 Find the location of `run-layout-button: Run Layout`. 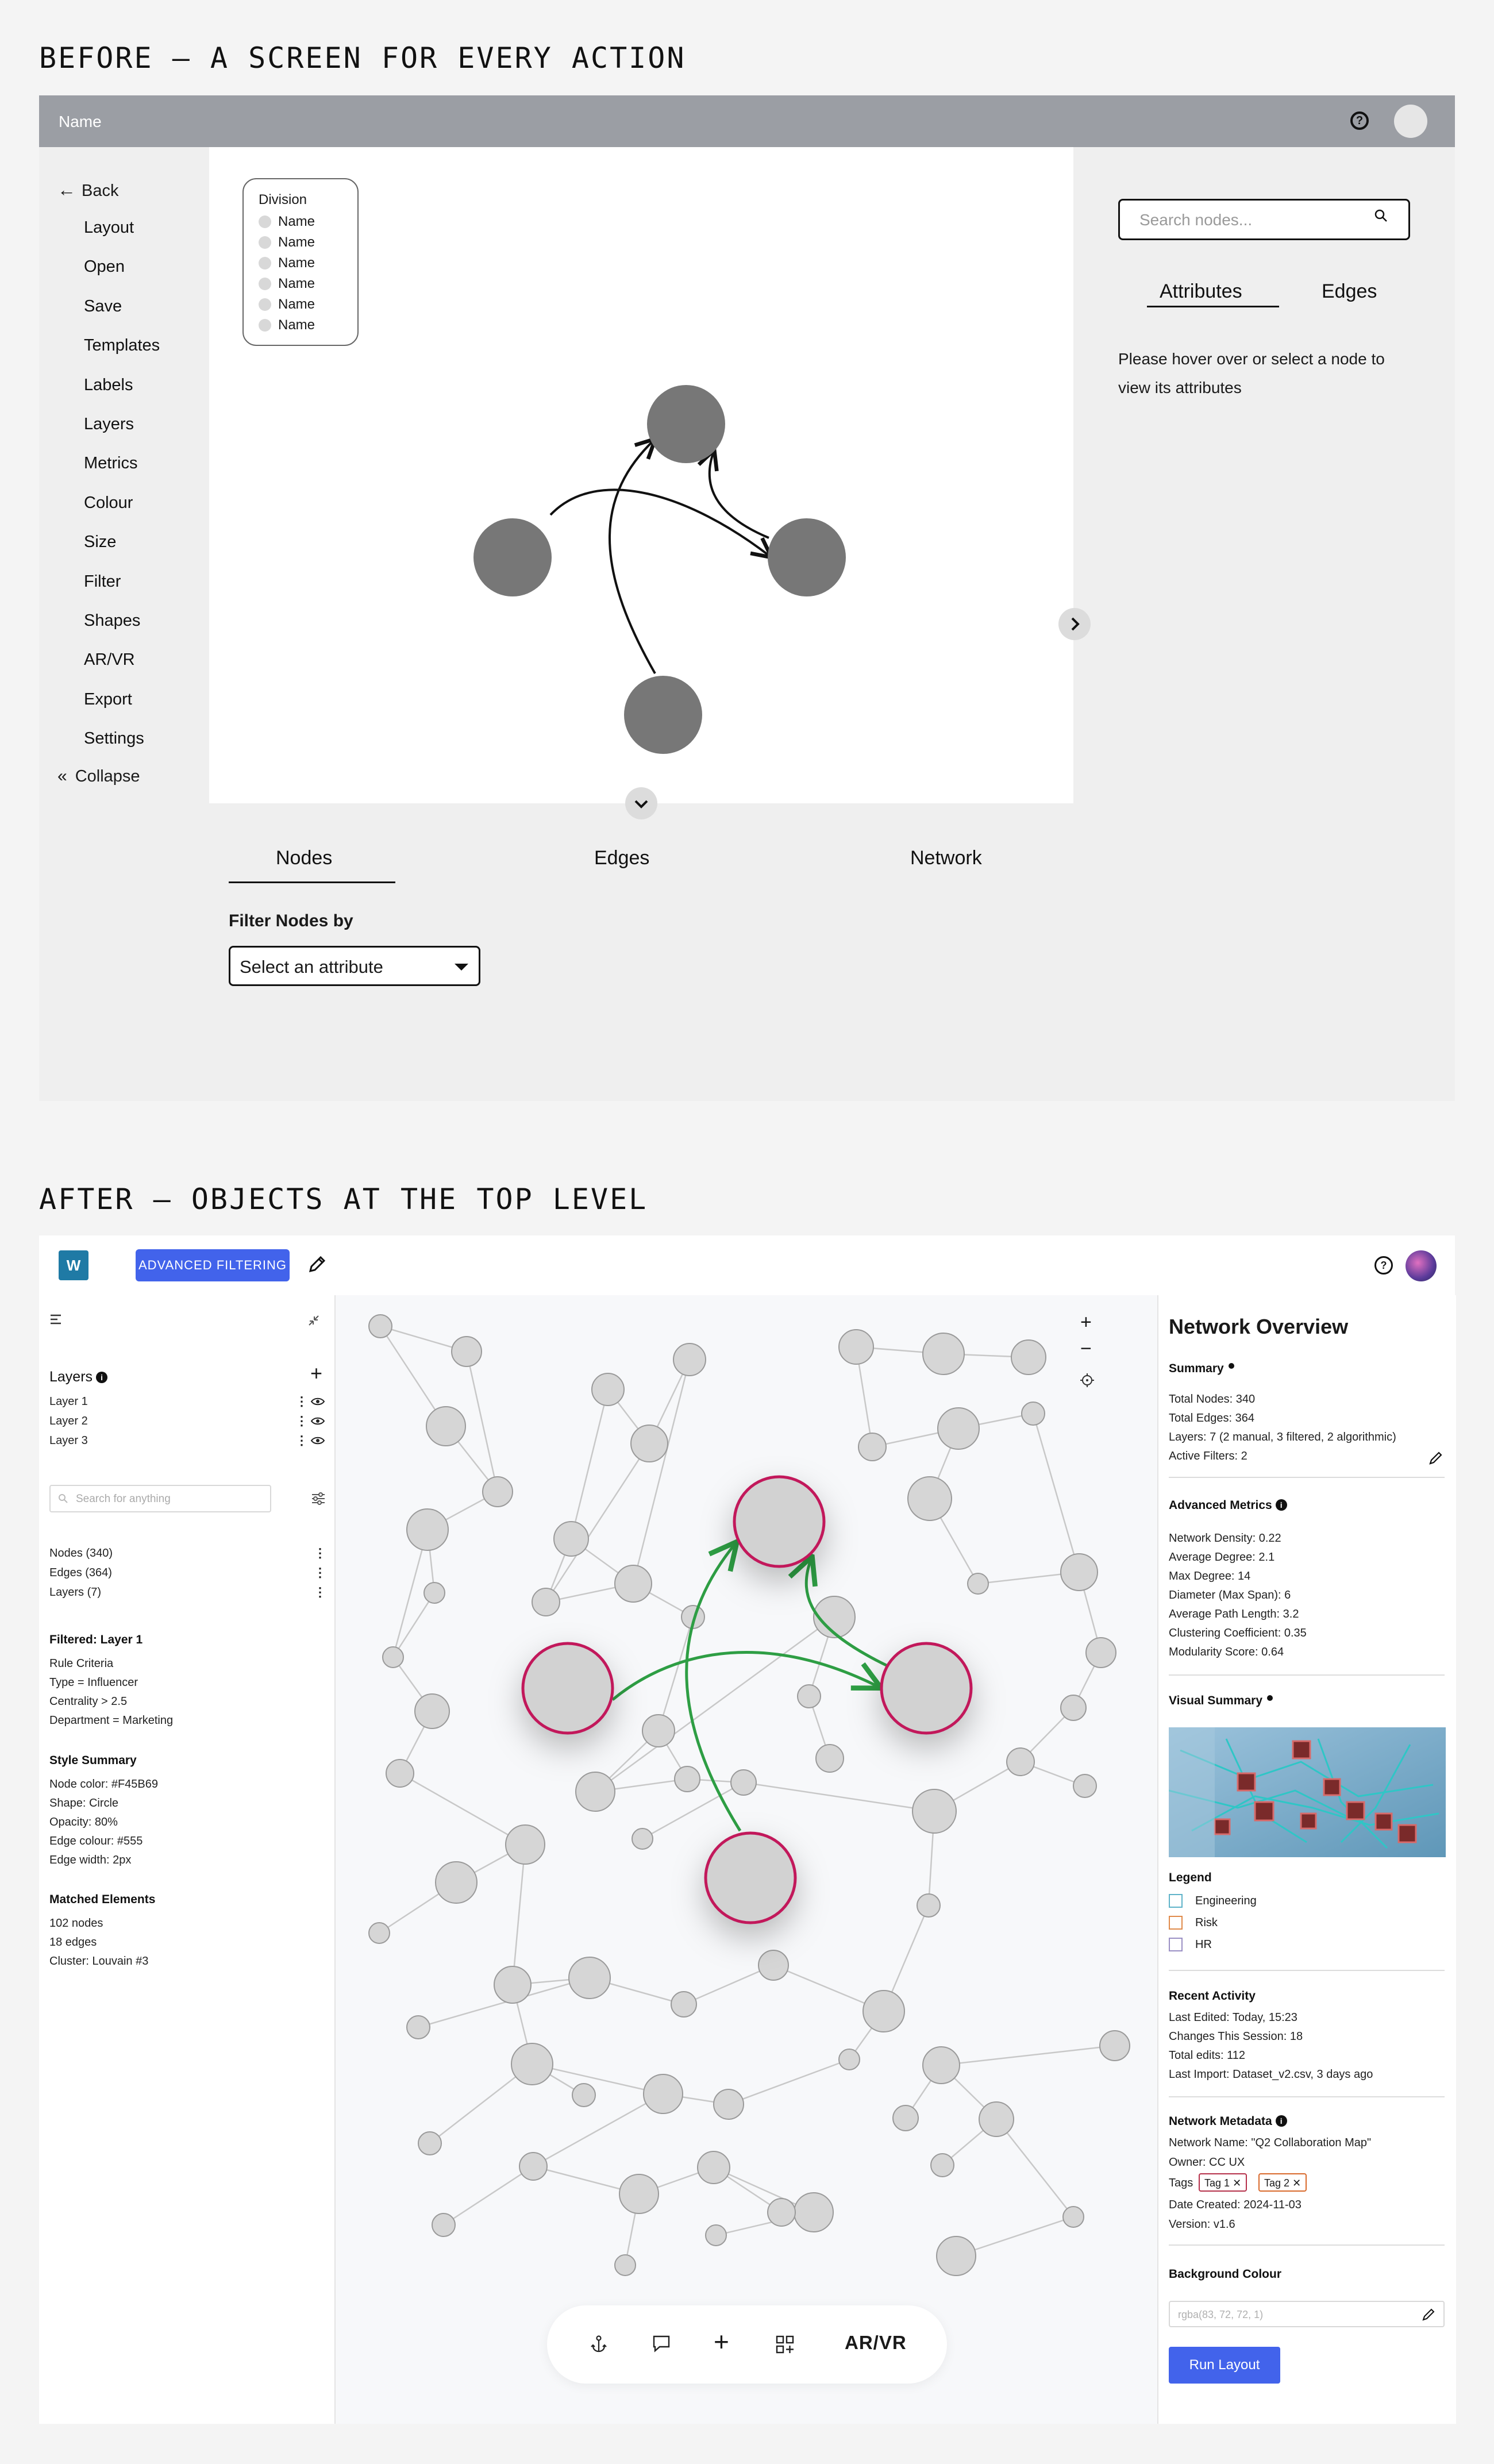

run-layout-button: Run Layout is located at coordinates (1225, 2365).